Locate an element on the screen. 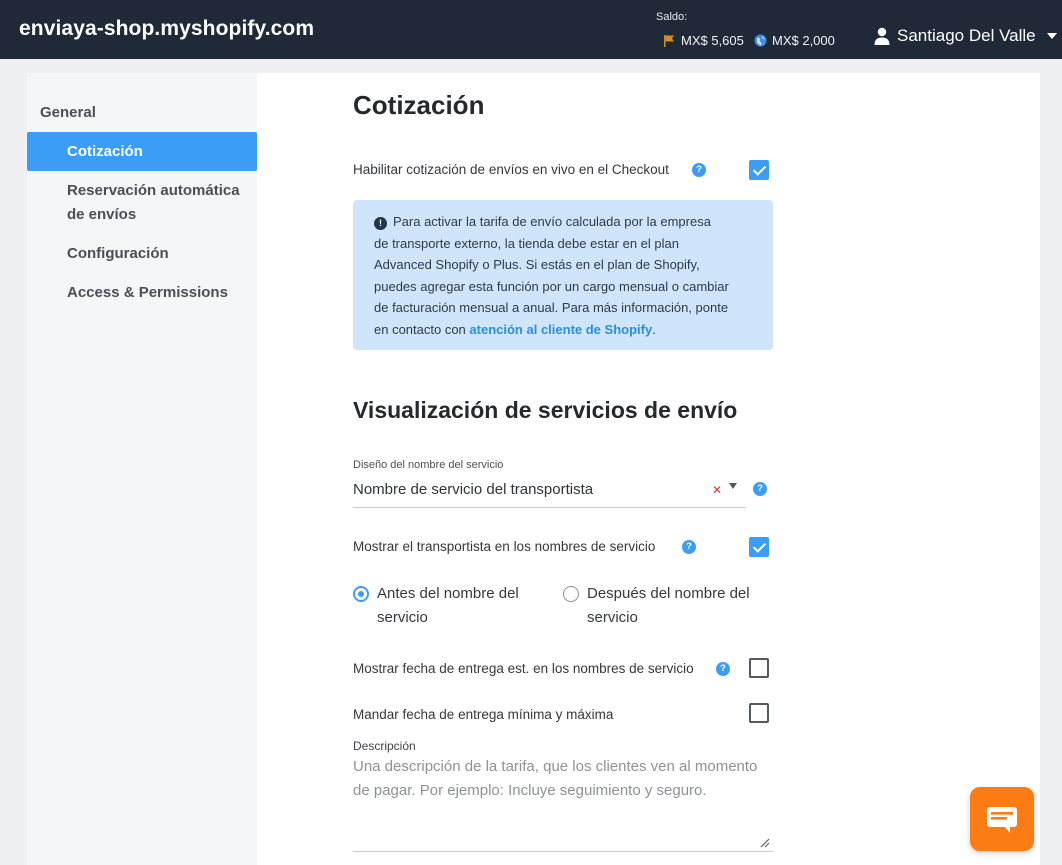 The height and width of the screenshot is (865, 1062). sidebar-item-general: General is located at coordinates (115, 113).